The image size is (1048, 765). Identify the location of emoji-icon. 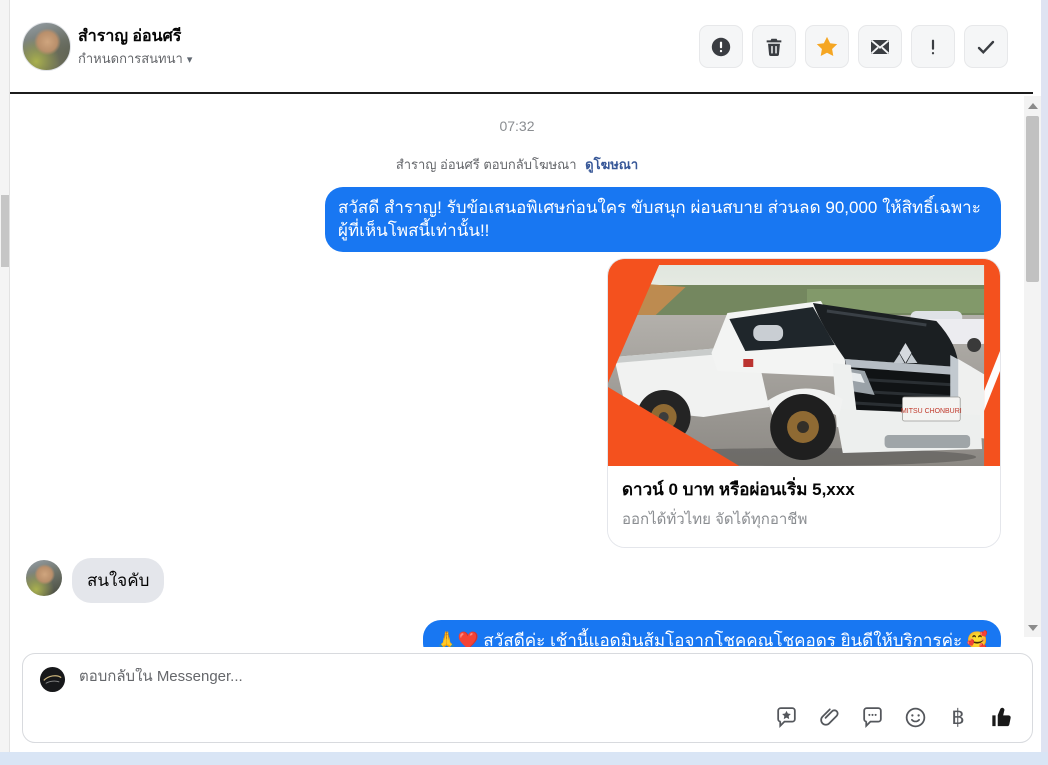
(915, 717).